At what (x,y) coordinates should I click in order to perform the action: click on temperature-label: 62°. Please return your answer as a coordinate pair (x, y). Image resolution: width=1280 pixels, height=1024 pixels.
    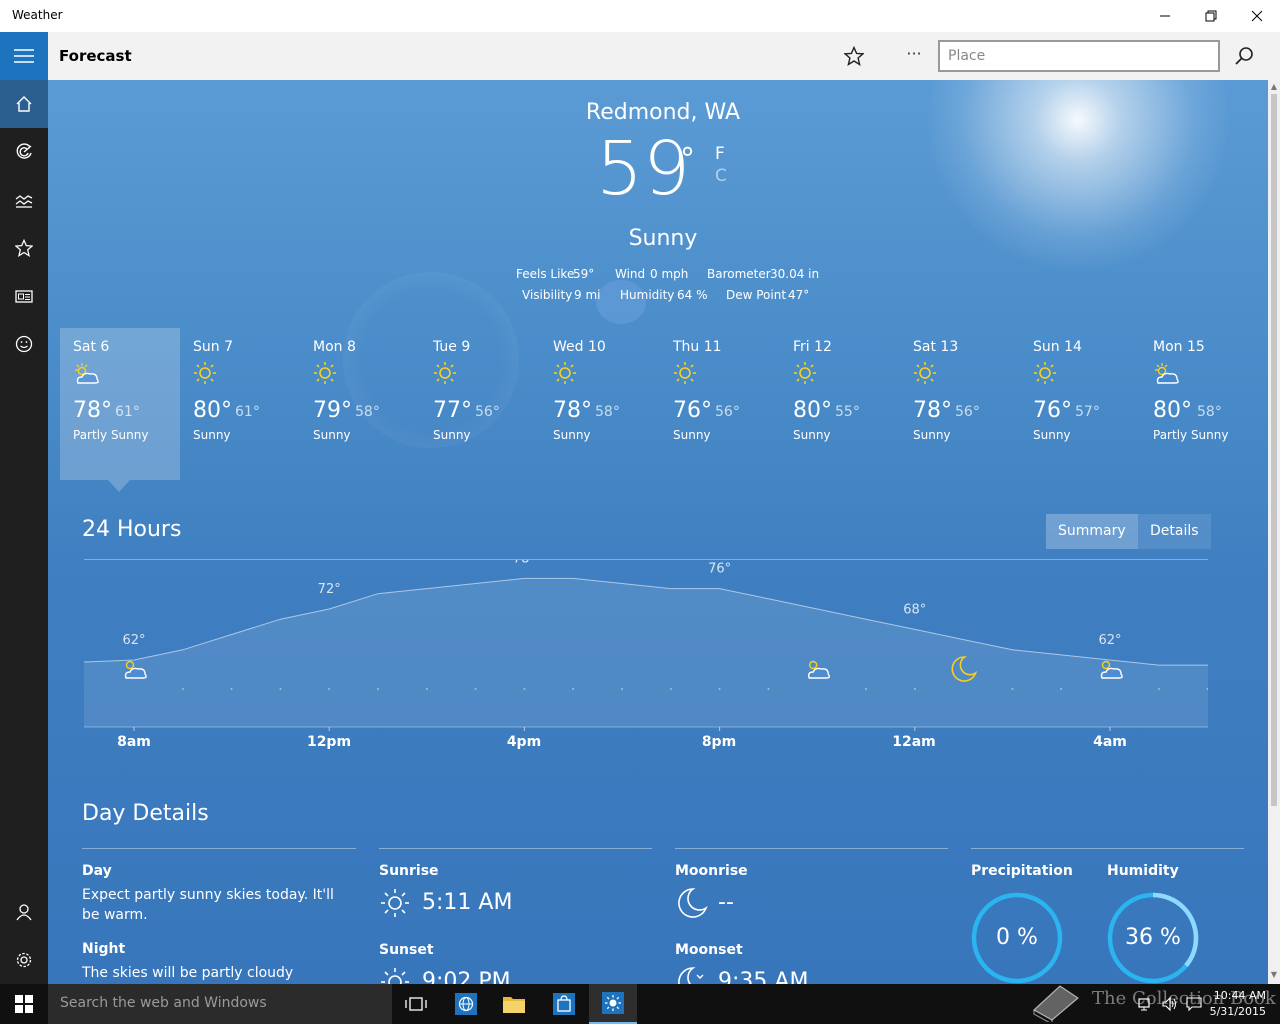
    Looking at the image, I should click on (1109, 640).